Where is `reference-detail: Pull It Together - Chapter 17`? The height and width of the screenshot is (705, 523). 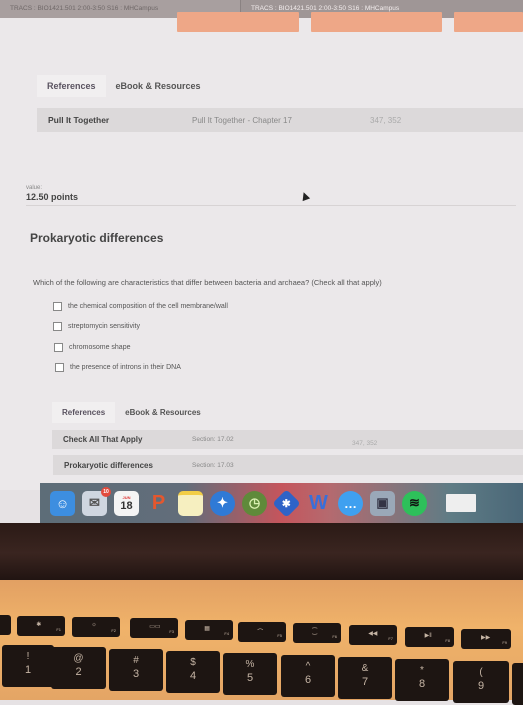 reference-detail: Pull It Together - Chapter 17 is located at coordinates (242, 120).